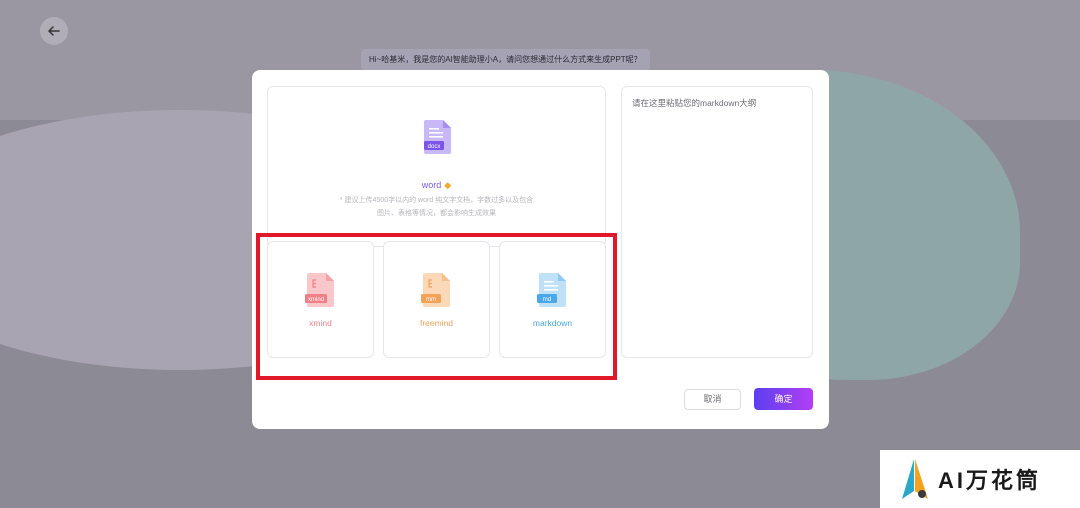  Describe the element at coordinates (783, 399) in the screenshot. I see `confirm-button: 确定` at that location.